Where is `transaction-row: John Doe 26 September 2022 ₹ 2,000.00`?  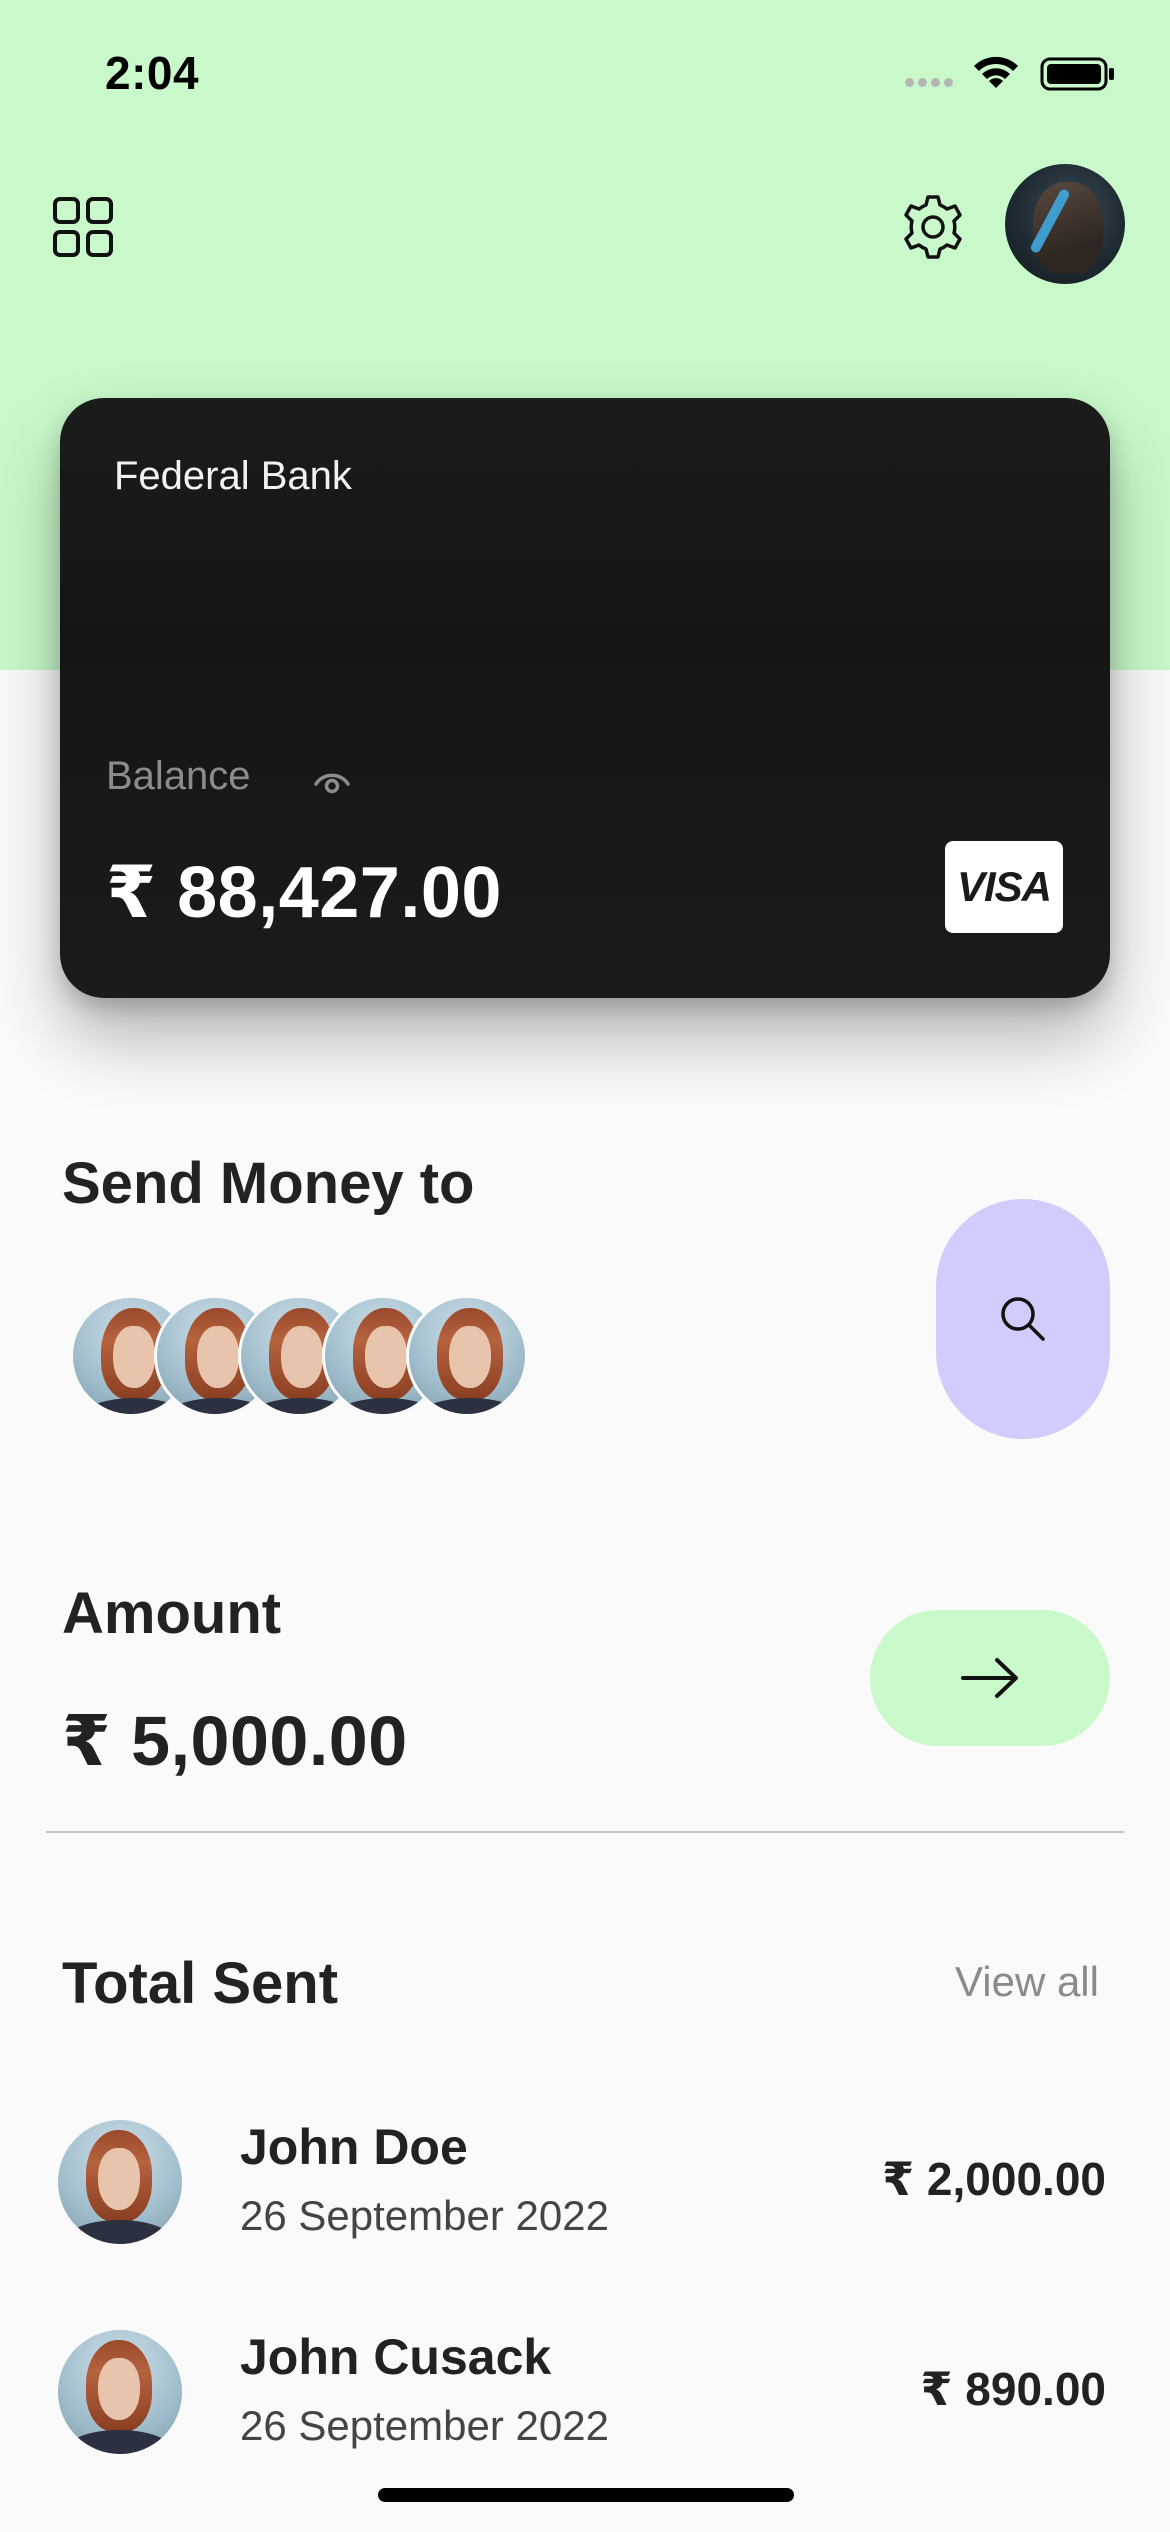 transaction-row: John Doe 26 September 2022 ₹ 2,000.00 is located at coordinates (585, 2189).